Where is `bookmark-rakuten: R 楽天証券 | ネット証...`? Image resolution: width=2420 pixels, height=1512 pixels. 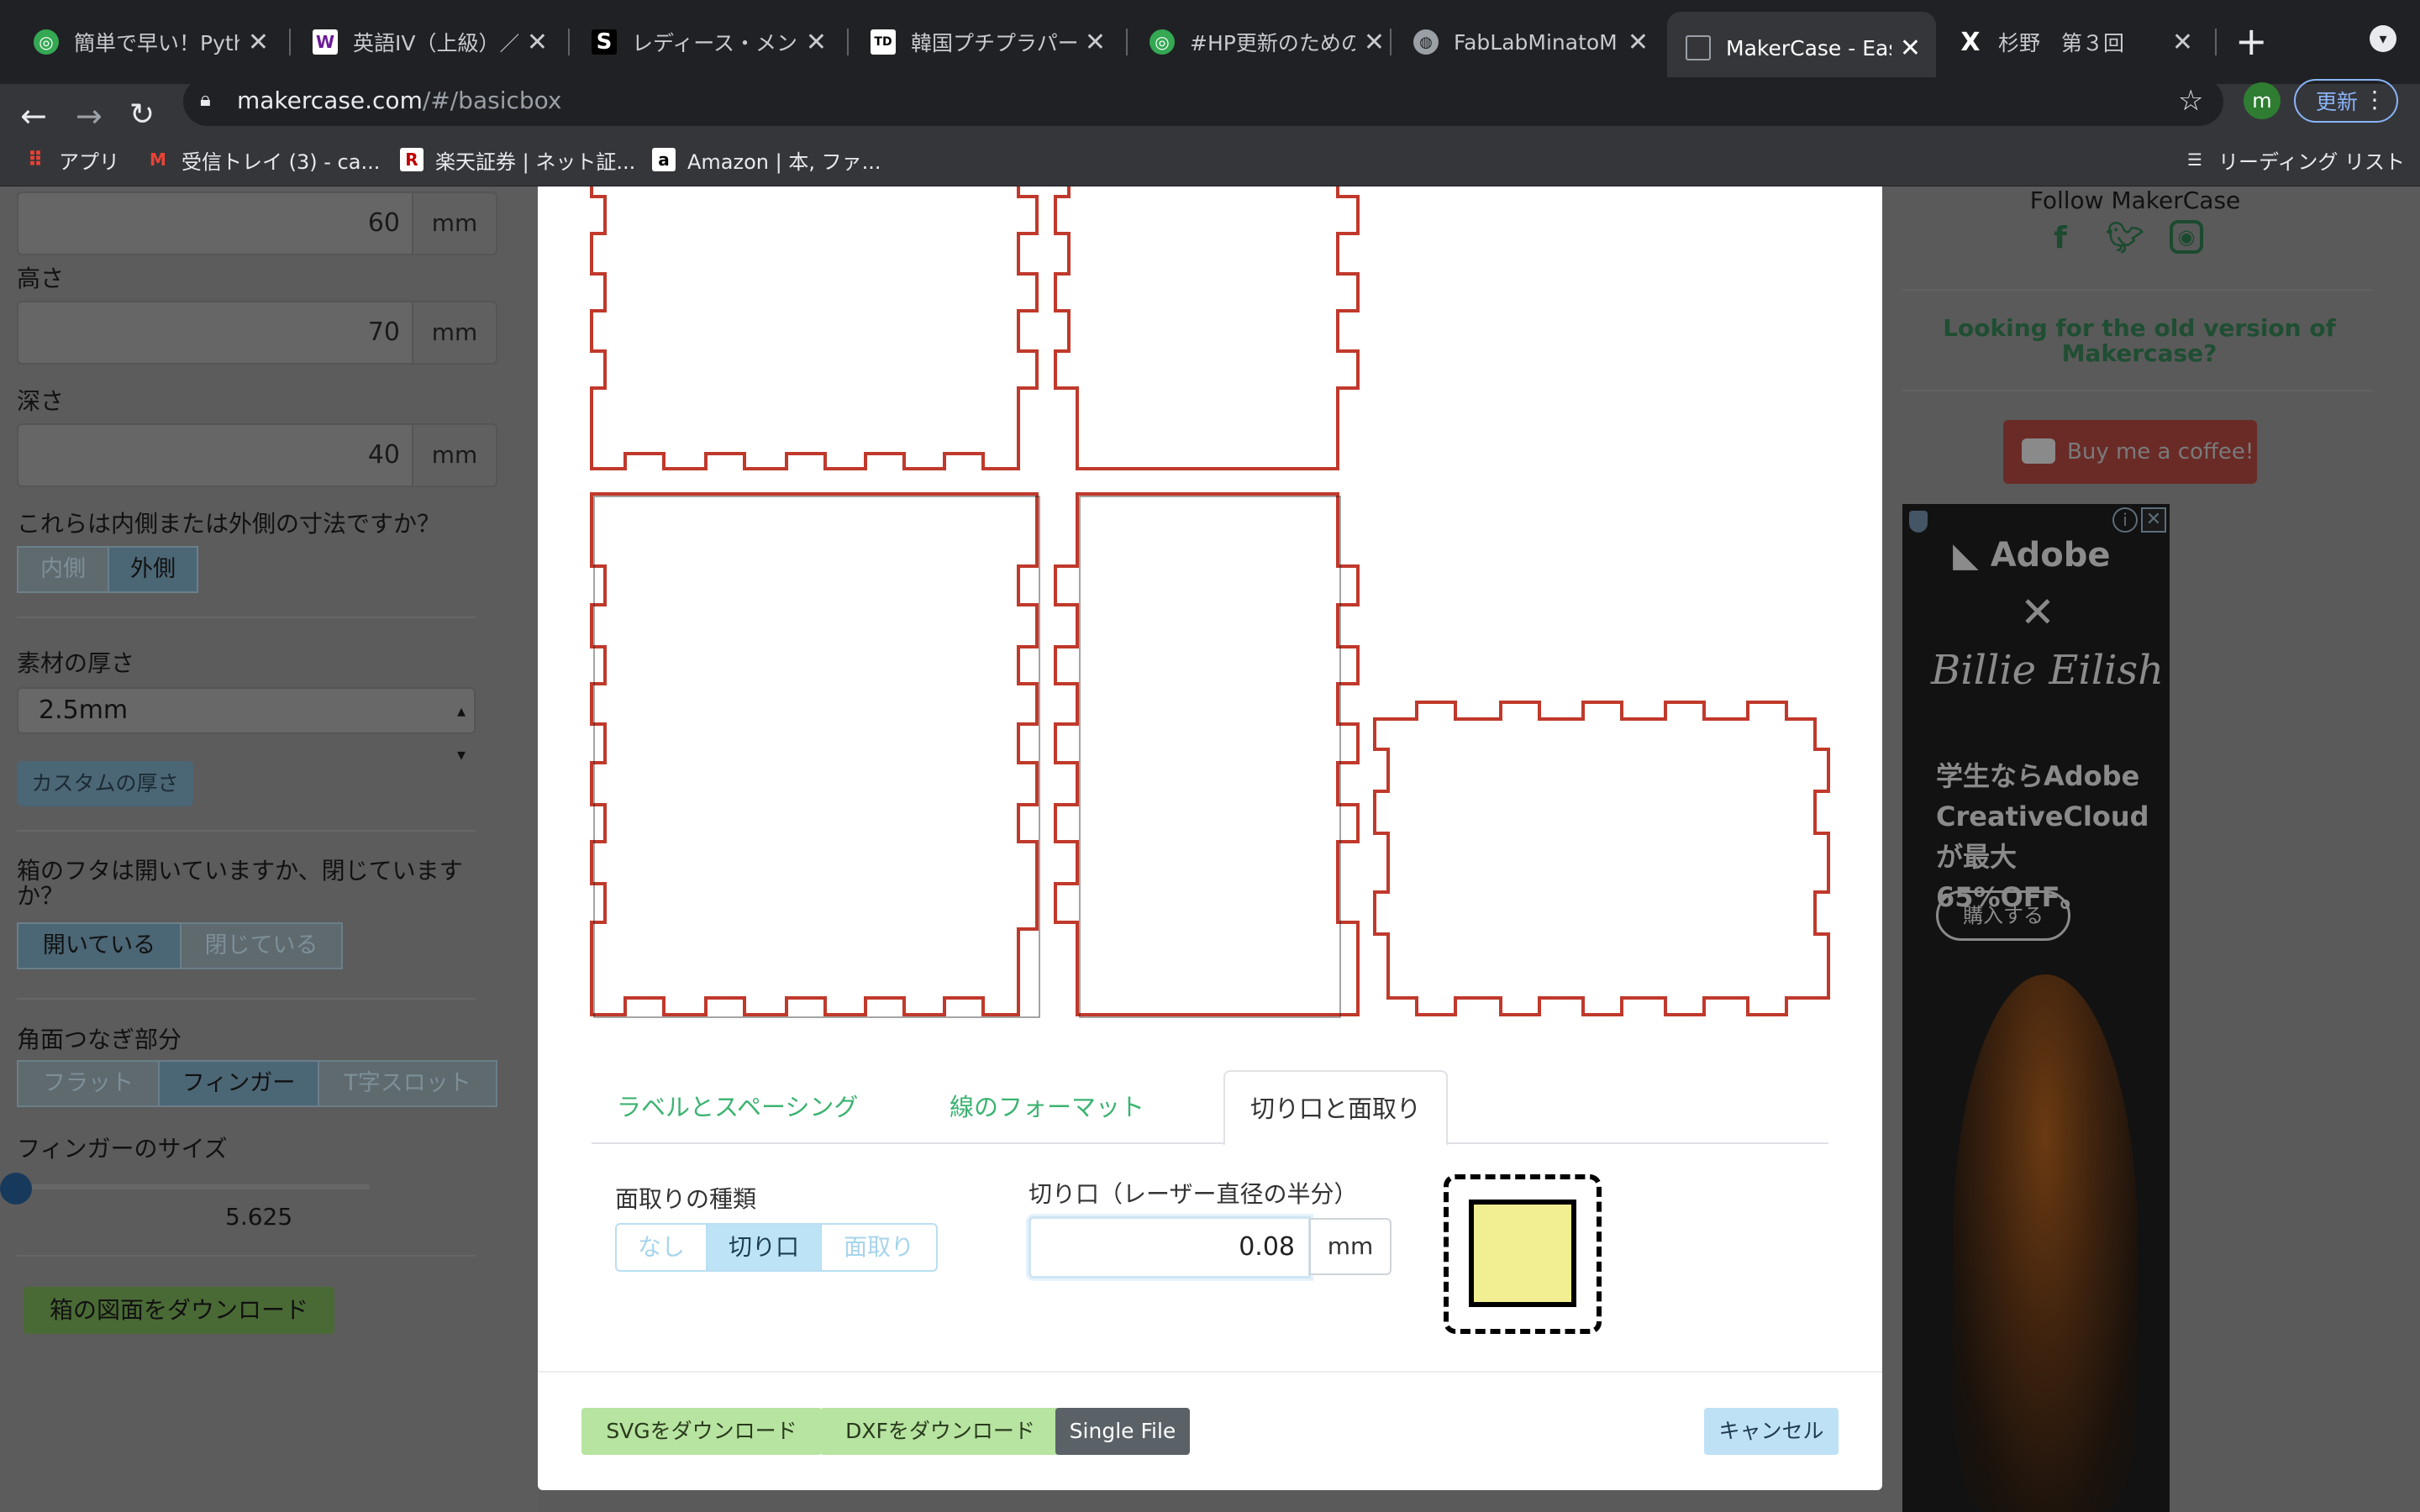 bookmark-rakuten: R 楽天証券 | ネット証... is located at coordinates (517, 159).